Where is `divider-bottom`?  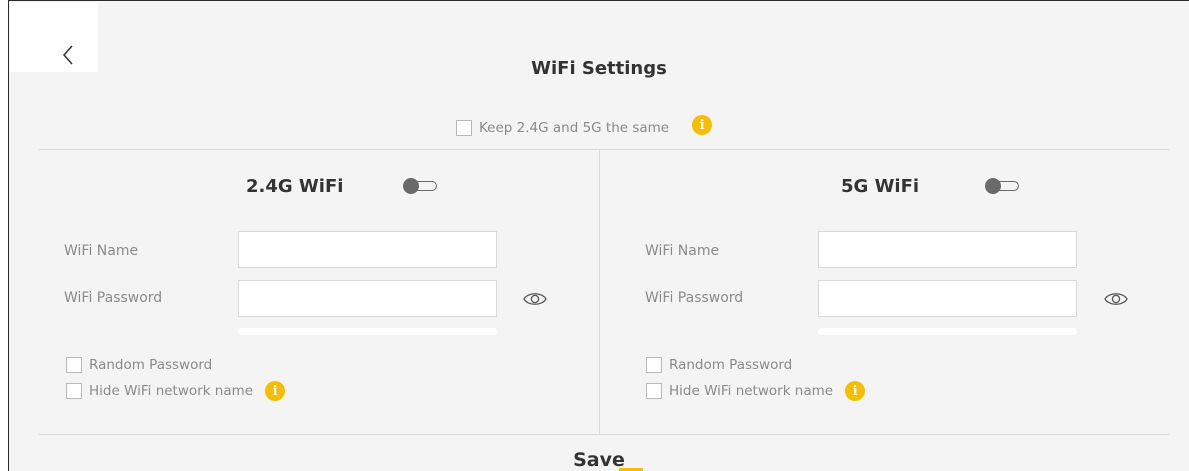
divider-bottom is located at coordinates (604, 434).